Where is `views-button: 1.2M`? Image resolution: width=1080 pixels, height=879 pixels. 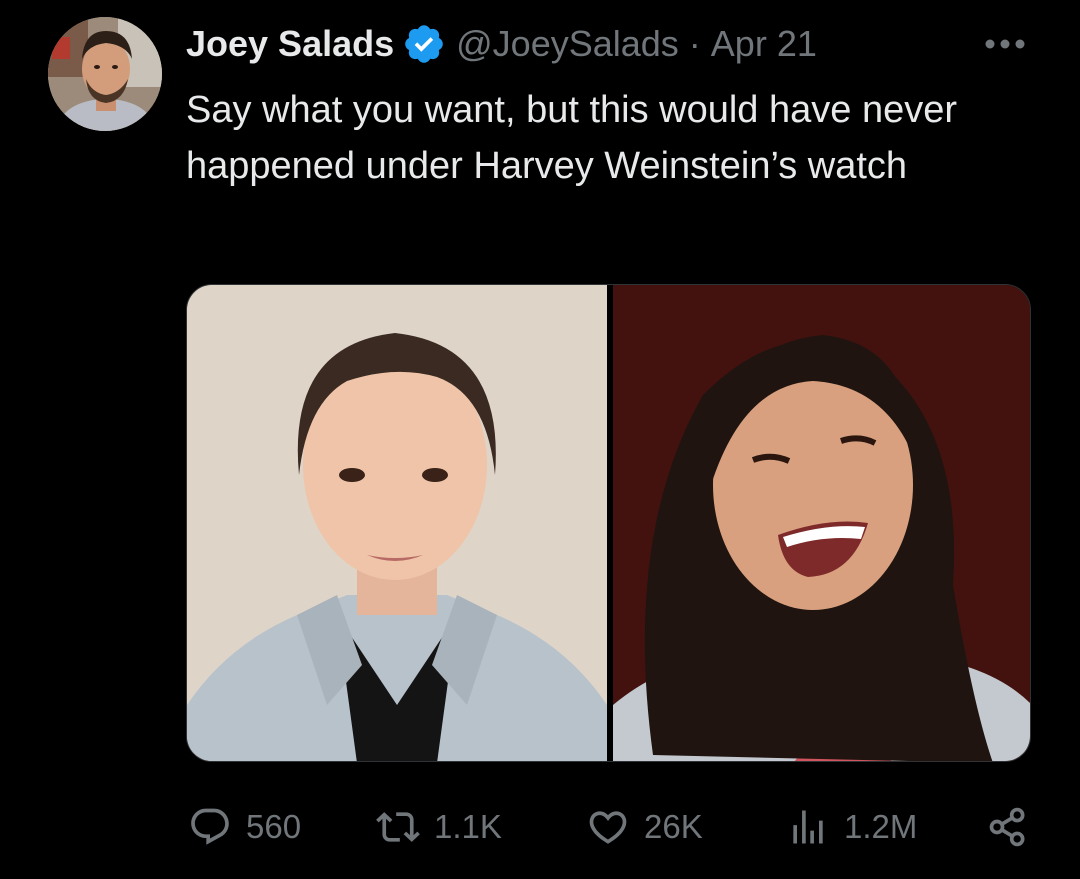
views-button: 1.2M is located at coordinates (851, 827).